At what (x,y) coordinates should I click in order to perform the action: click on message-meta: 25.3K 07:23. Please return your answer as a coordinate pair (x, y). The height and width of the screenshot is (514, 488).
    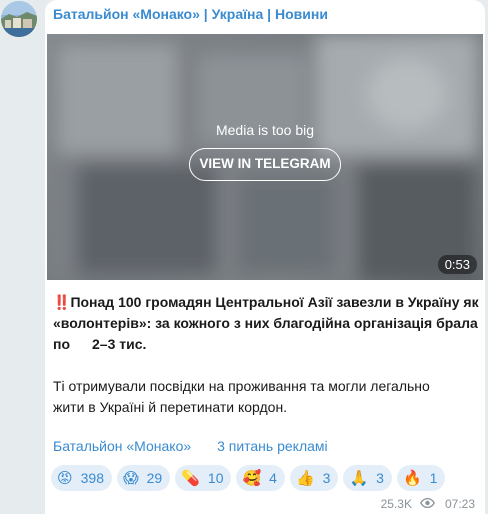
    Looking at the image, I should click on (428, 504).